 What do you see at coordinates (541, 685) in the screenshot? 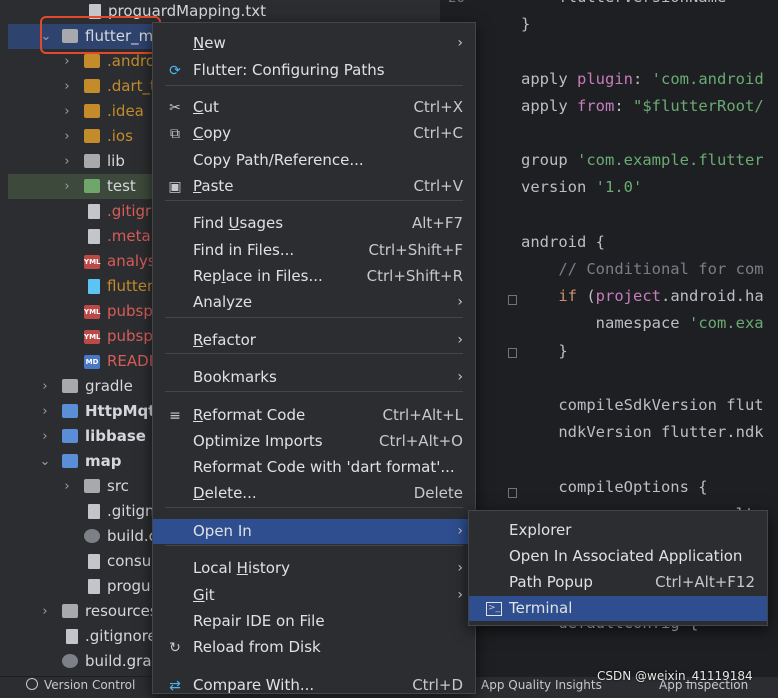
I see `app-quality-insights-tab: App Quality Insights` at bounding box center [541, 685].